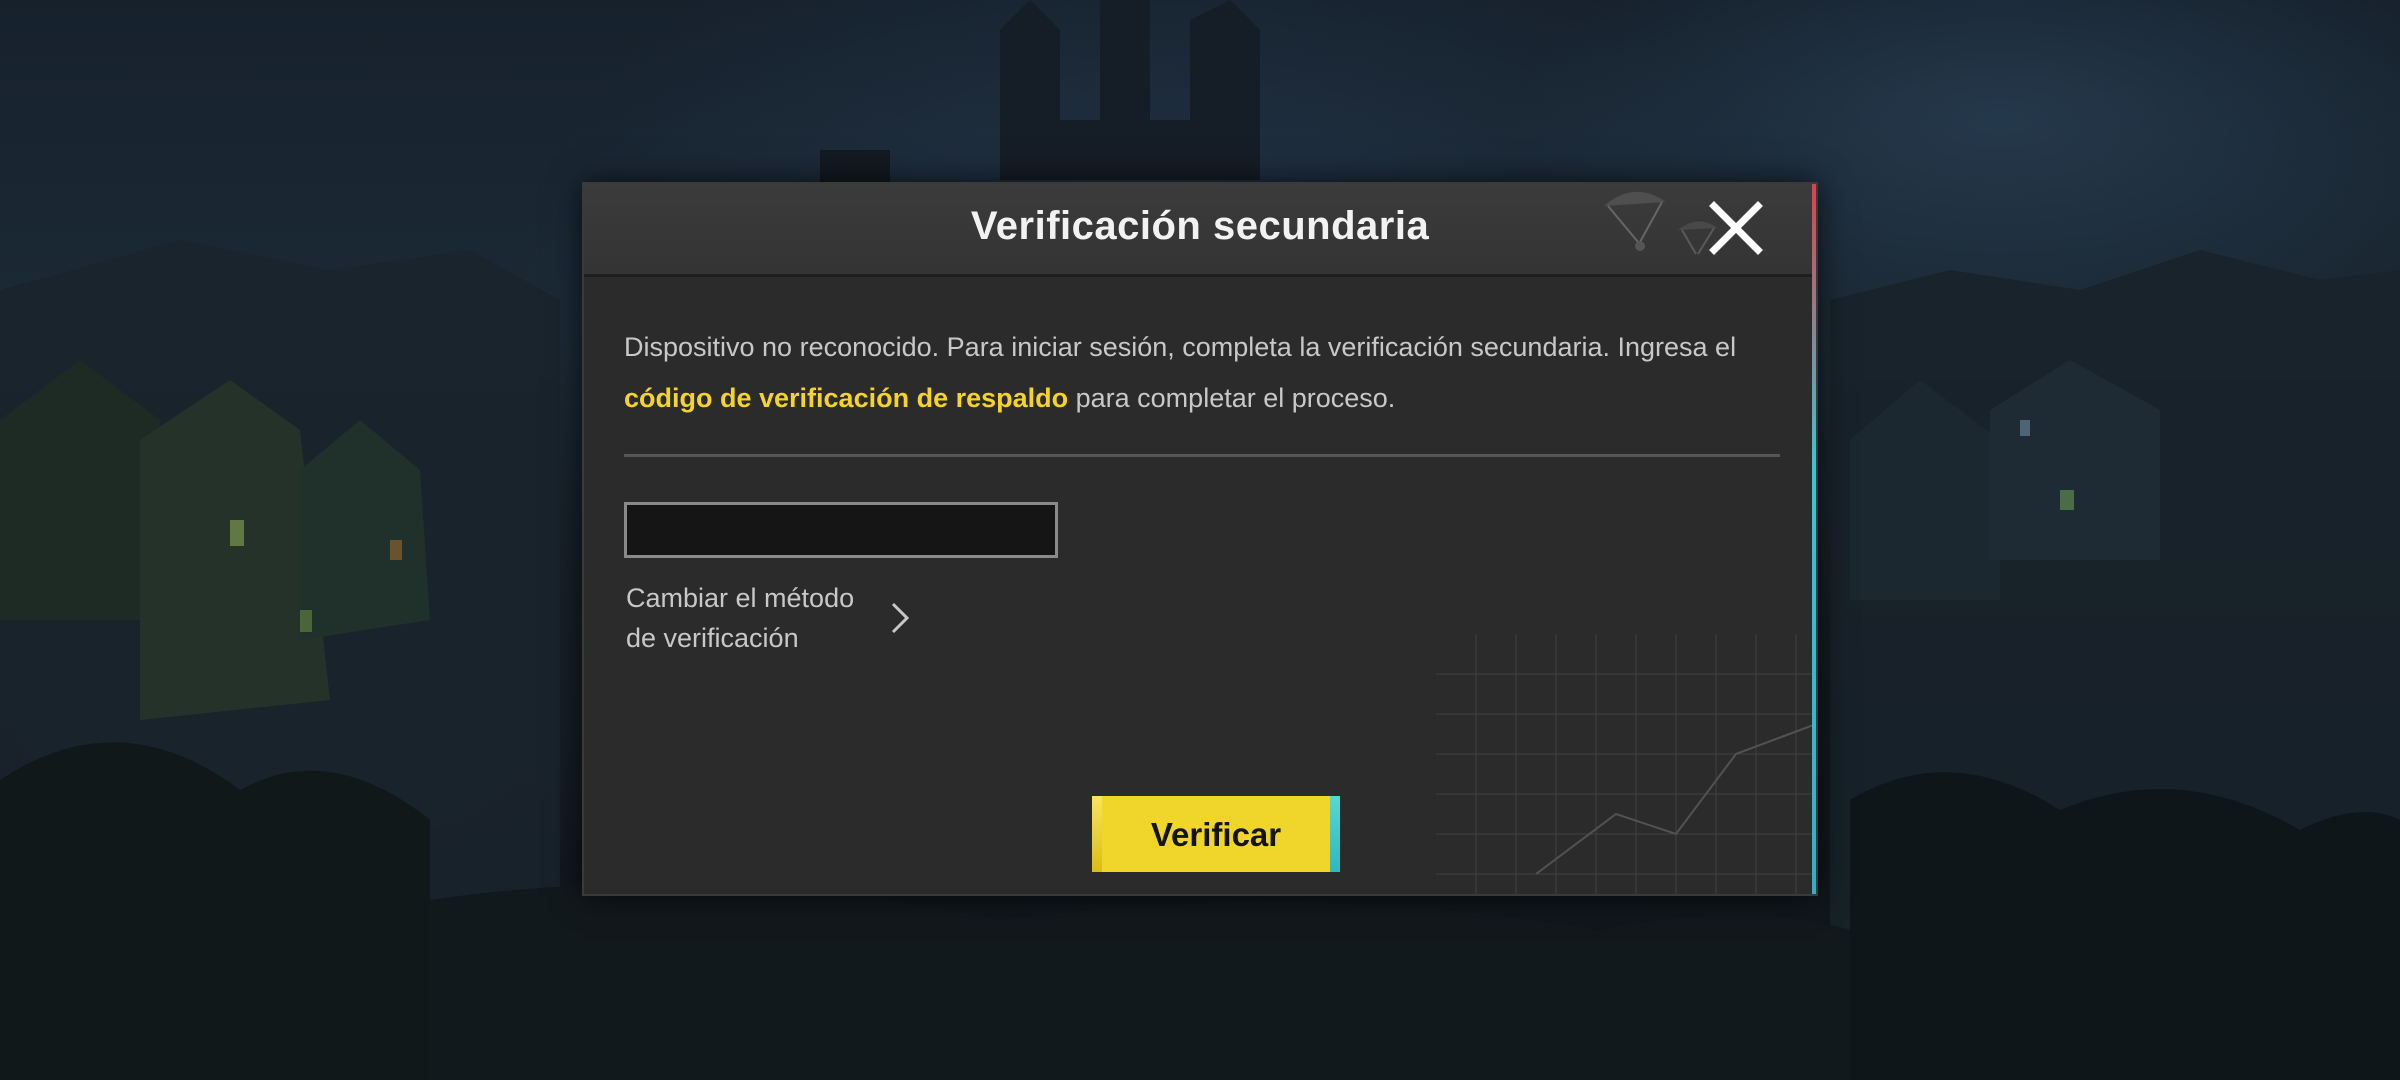 Image resolution: width=2400 pixels, height=1080 pixels. I want to click on change-method-label: Cambiar el método de verificación, so click(740, 618).